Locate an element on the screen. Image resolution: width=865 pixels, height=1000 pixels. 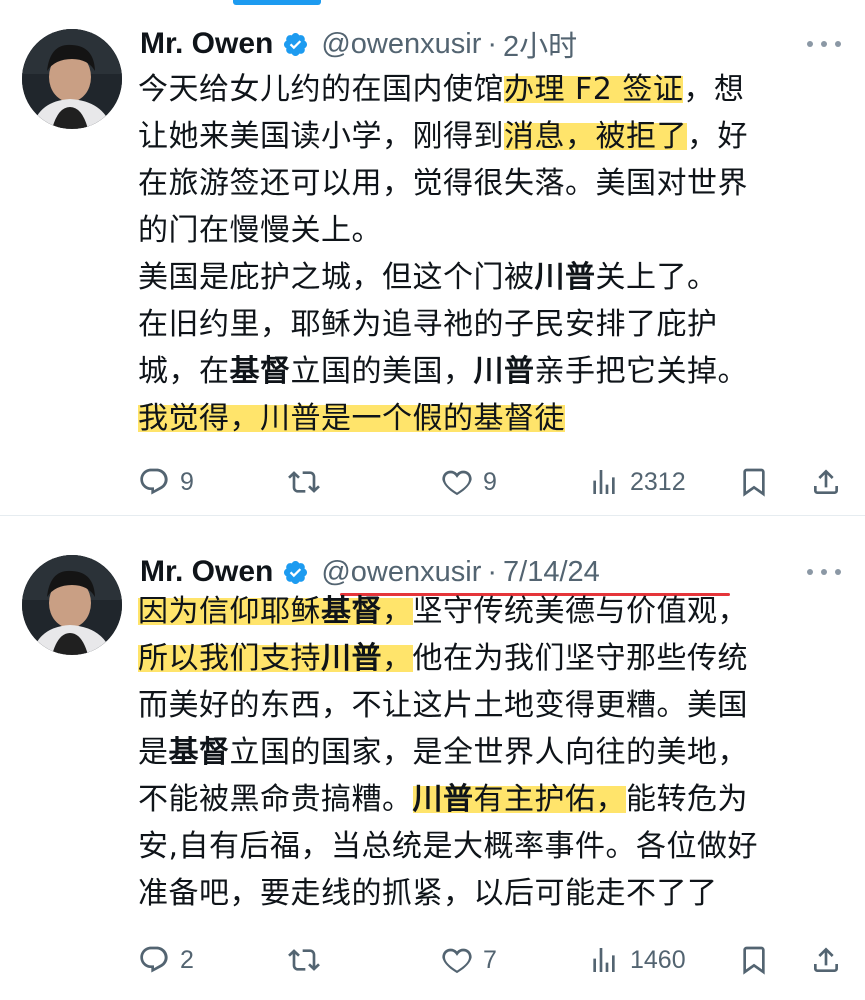
timestamp: 2小时 is located at coordinates (540, 44).